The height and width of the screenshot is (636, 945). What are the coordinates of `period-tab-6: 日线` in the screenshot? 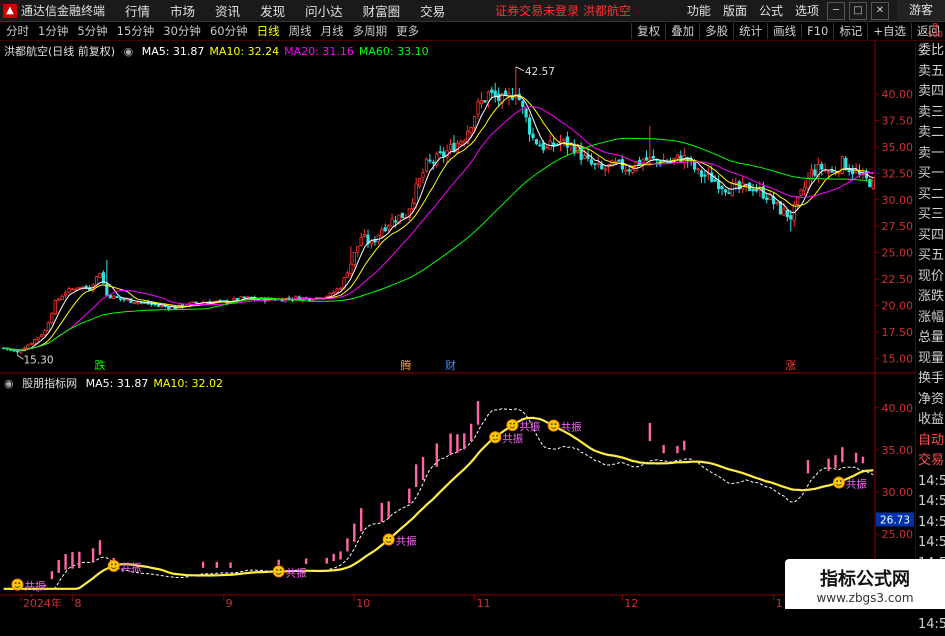 It's located at (268, 31).